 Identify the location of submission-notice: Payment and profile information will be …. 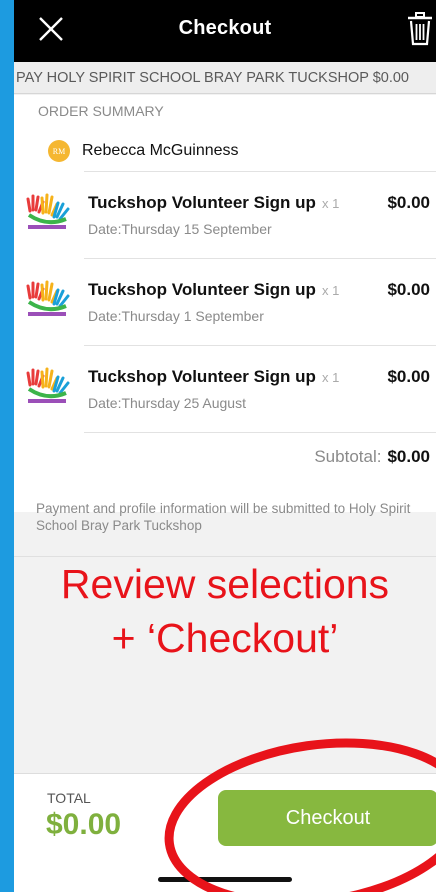
(223, 517).